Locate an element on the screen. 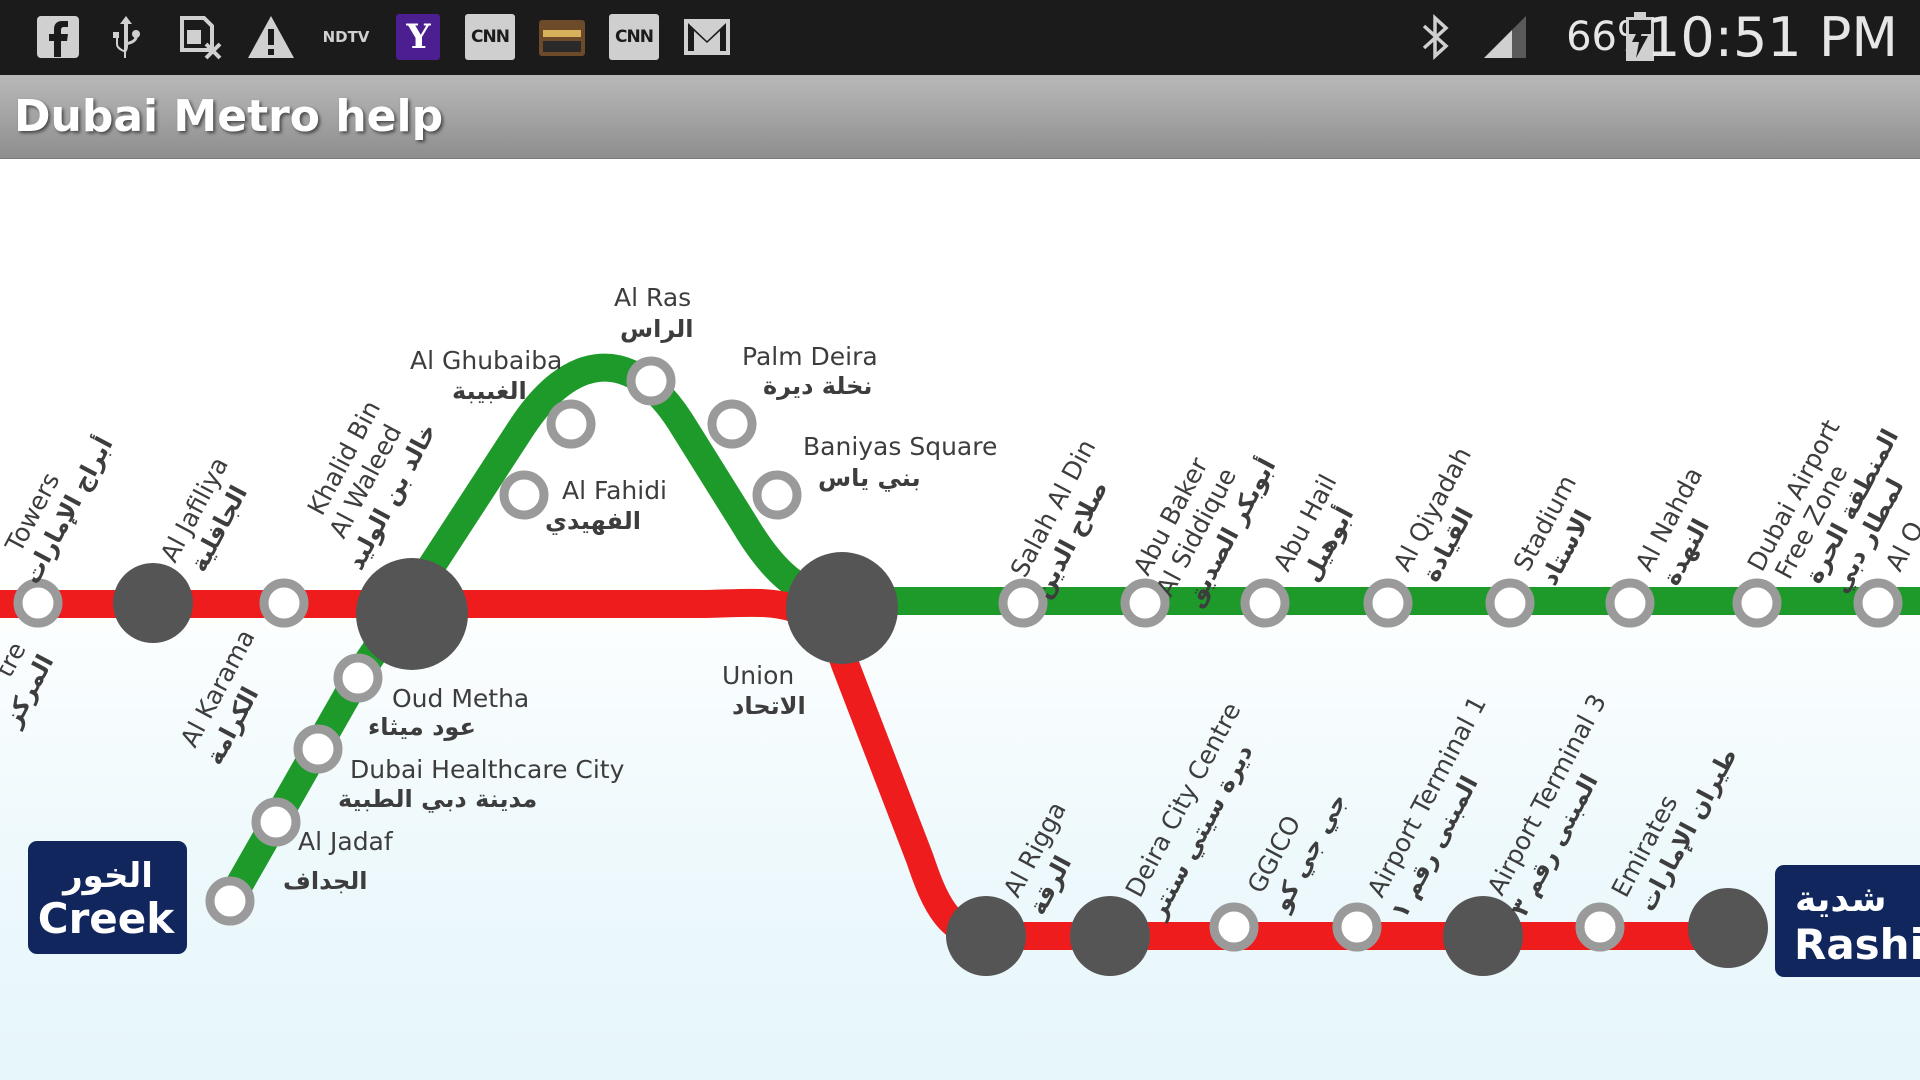  station-dafz is located at coordinates (1757, 603).